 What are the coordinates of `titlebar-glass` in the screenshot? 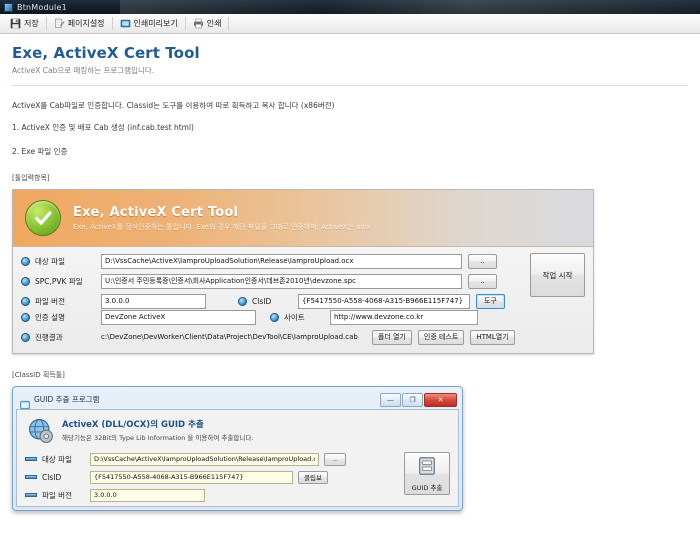 It's located at (410, 7).